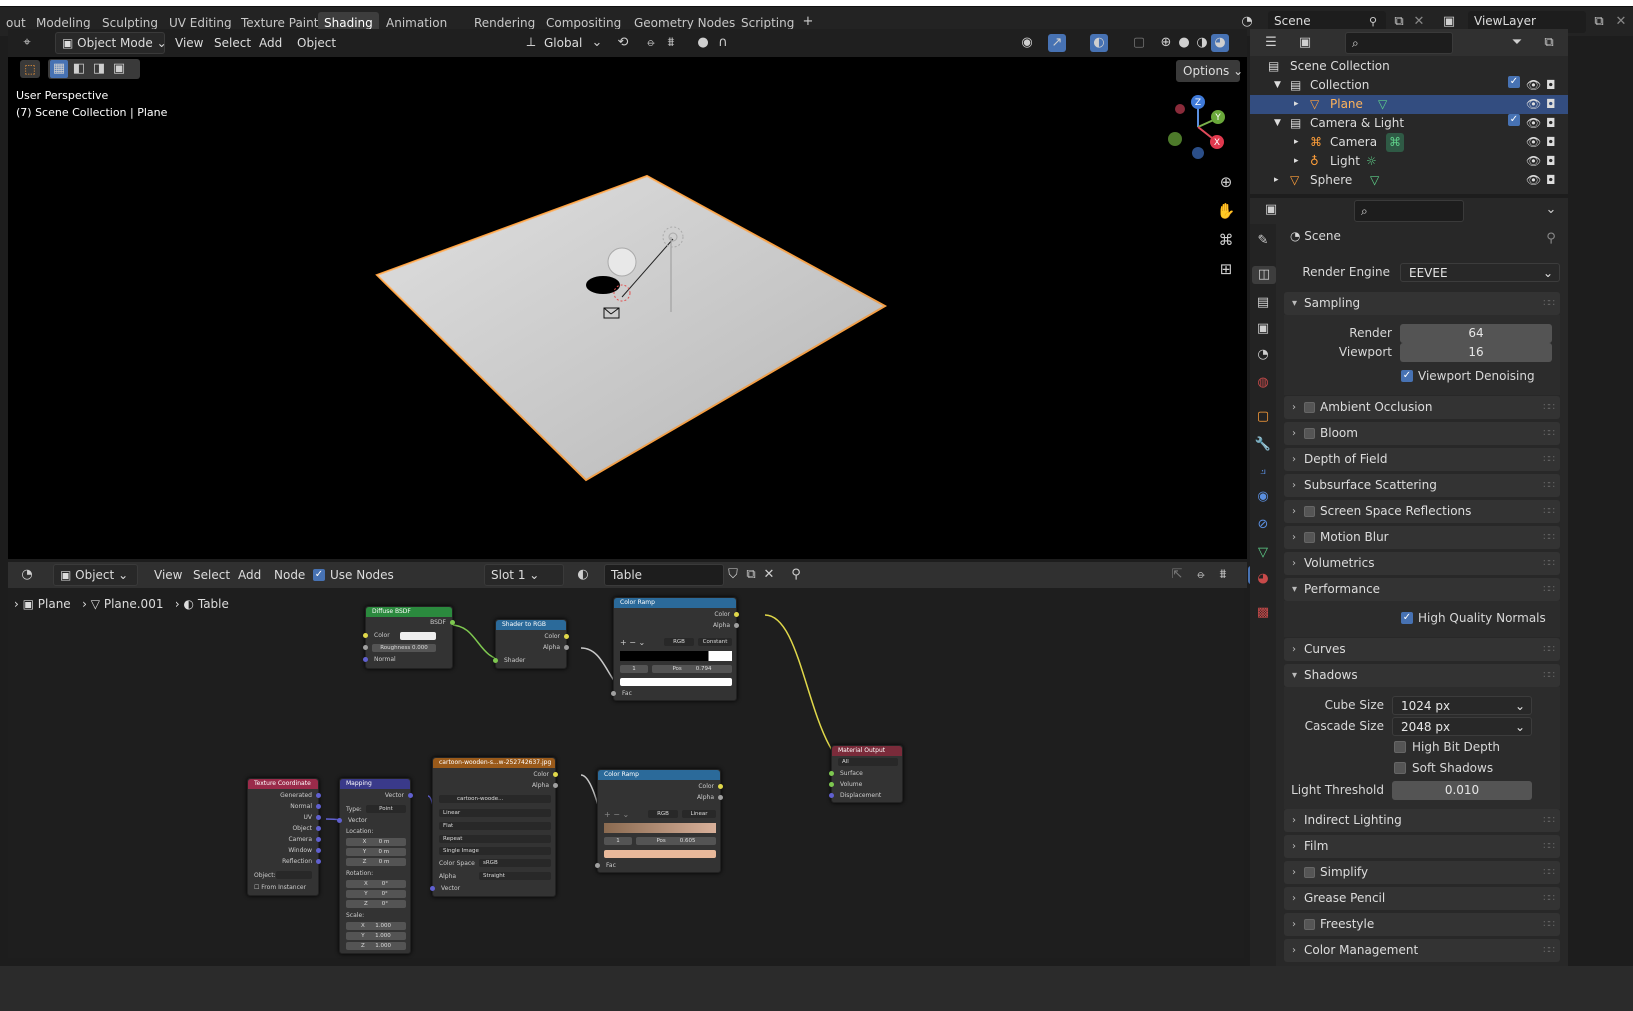 The height and width of the screenshot is (1011, 1633). What do you see at coordinates (410, 795) in the screenshot?
I see `mapping-out-socket` at bounding box center [410, 795].